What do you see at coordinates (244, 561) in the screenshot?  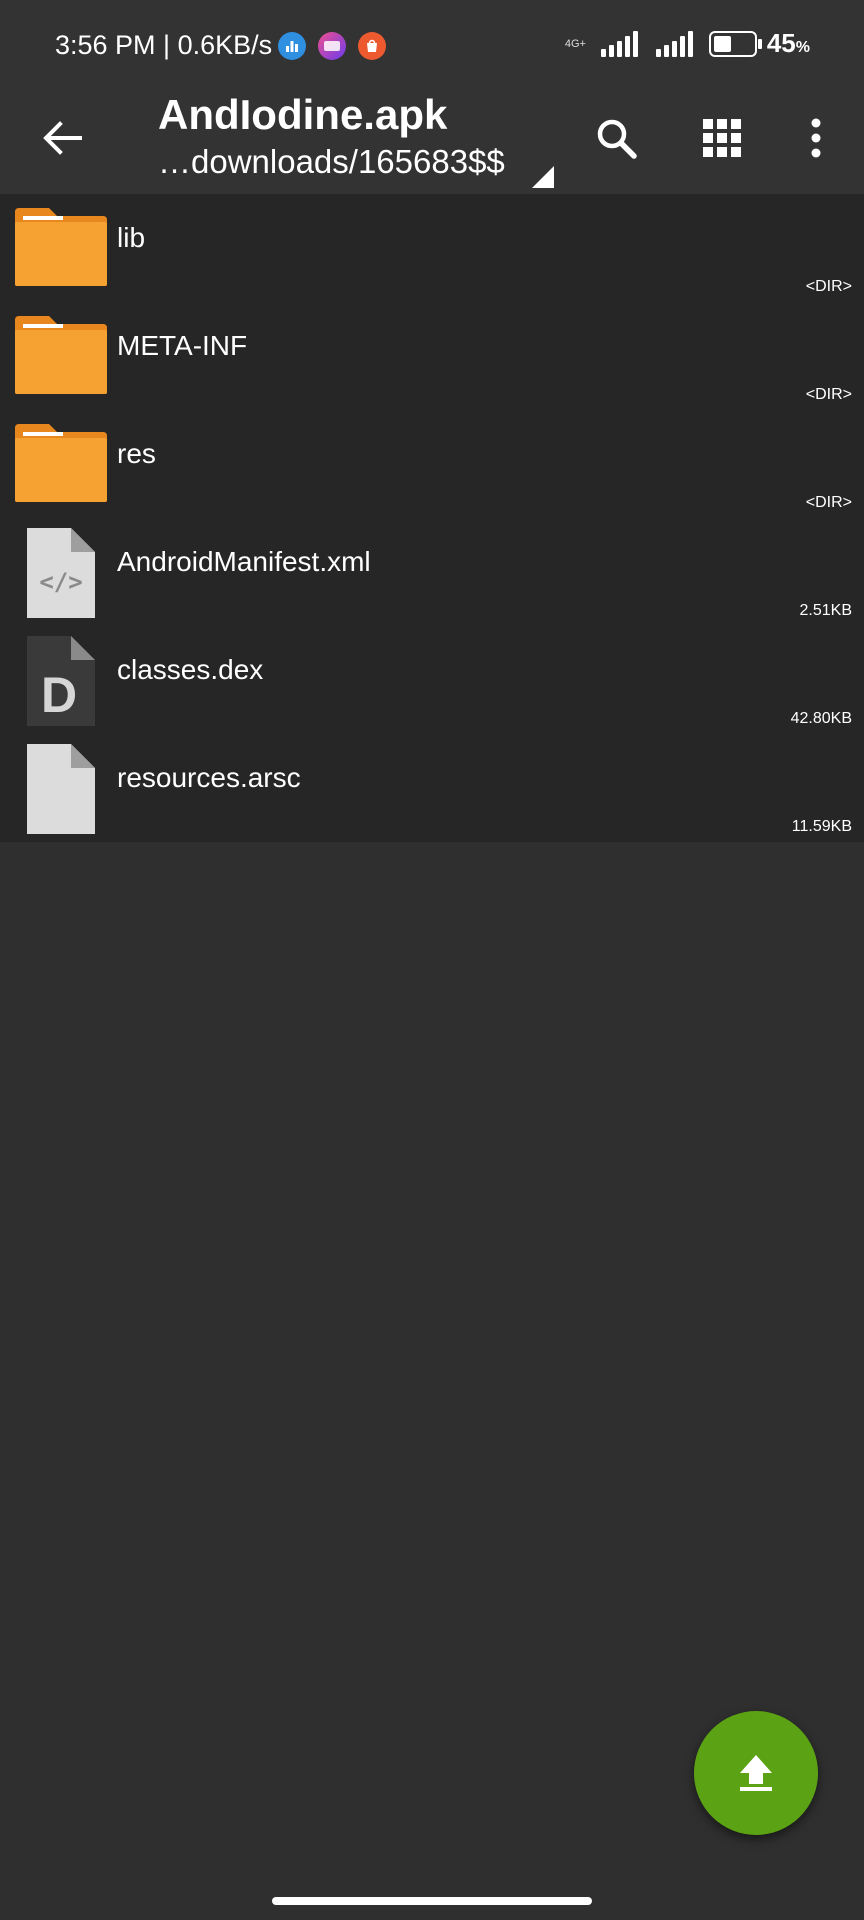 I see `file-name: AndroidManifest.xml` at bounding box center [244, 561].